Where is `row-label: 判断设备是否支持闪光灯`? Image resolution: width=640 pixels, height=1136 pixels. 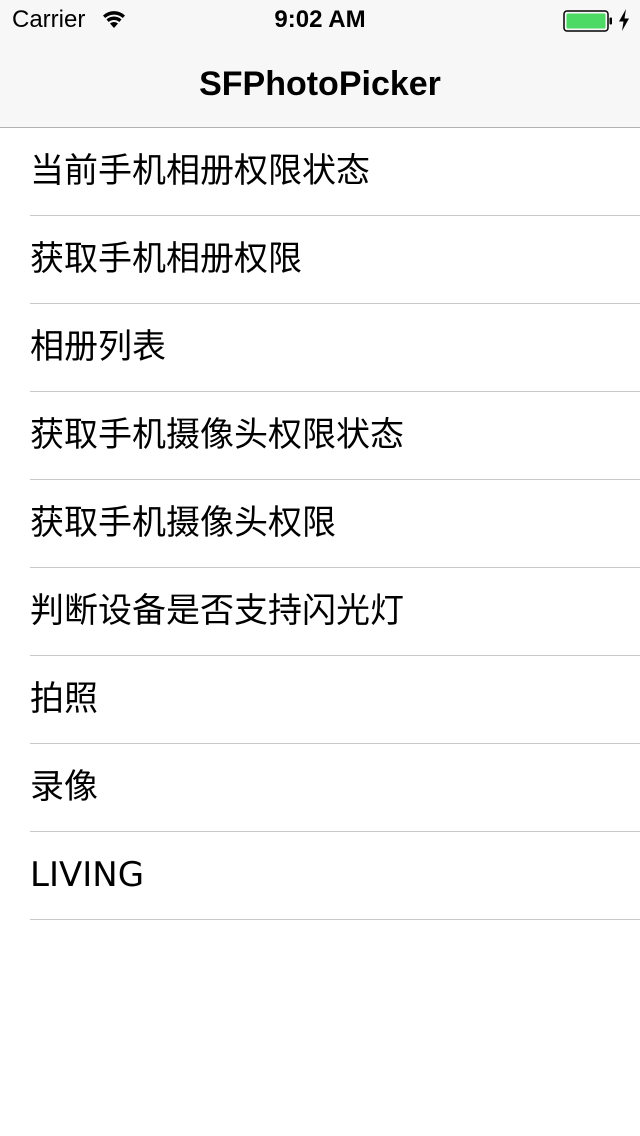
row-label: 判断设备是否支持闪光灯 is located at coordinates (217, 611).